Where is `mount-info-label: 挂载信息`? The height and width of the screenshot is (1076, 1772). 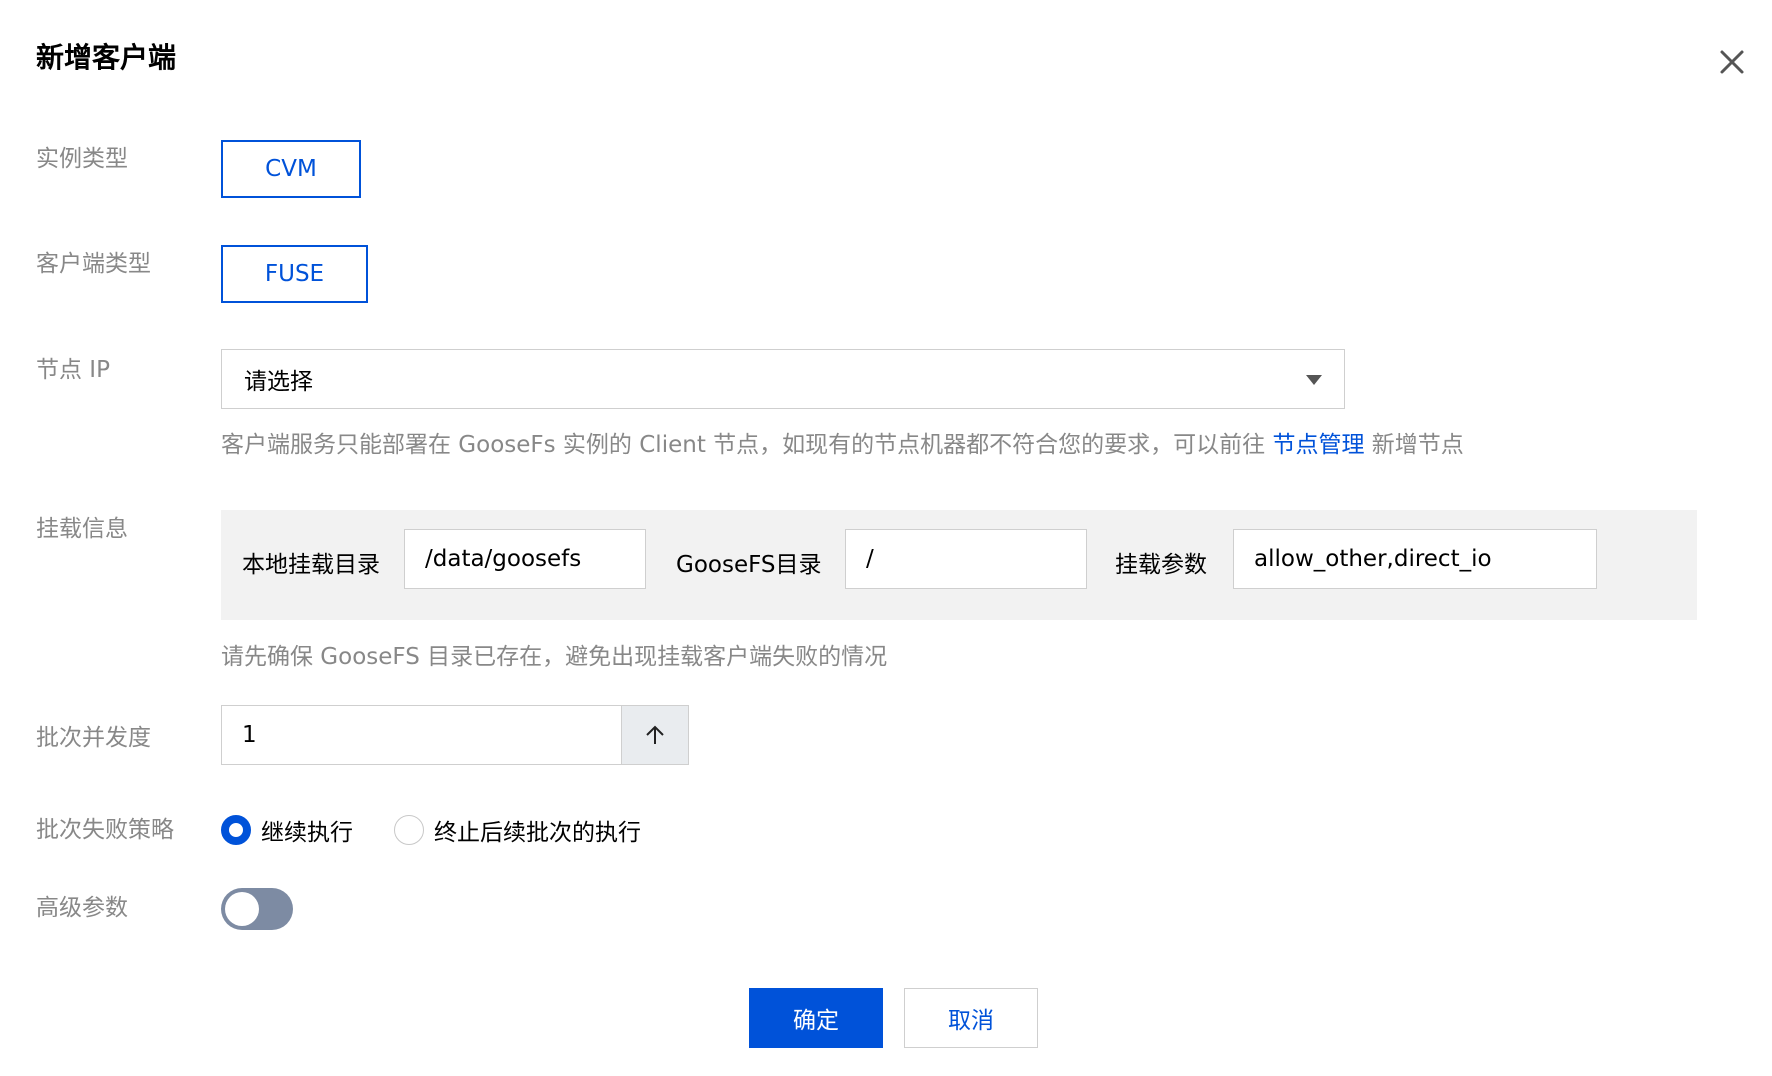
mount-info-label: 挂载信息 is located at coordinates (82, 529).